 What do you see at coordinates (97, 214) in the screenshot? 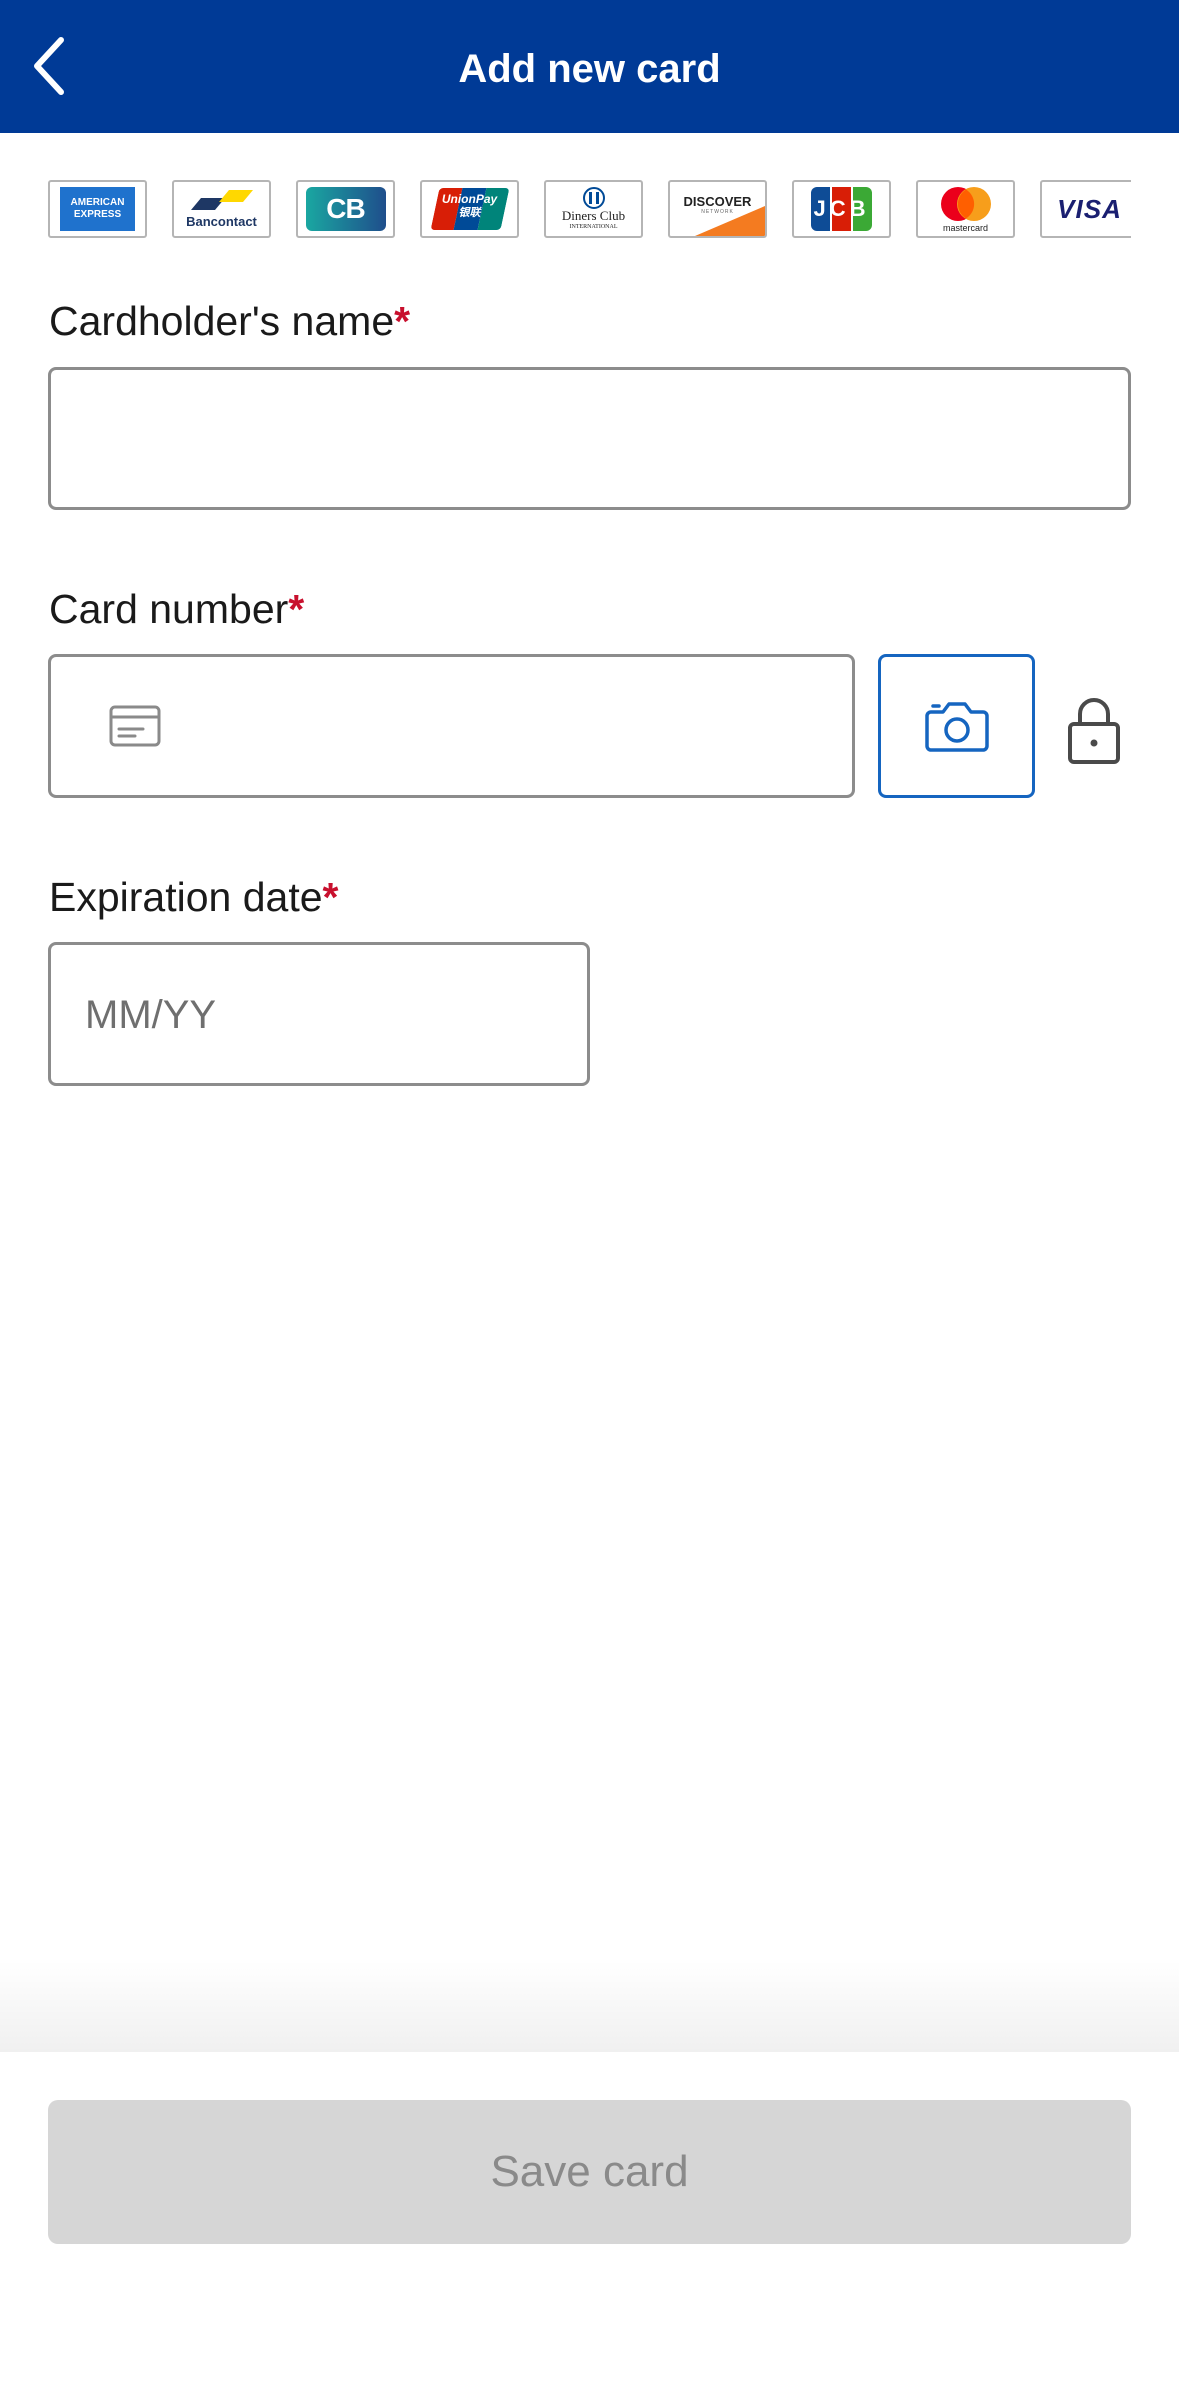
I see `amex-logo-text-bottom: EXPRESS` at bounding box center [97, 214].